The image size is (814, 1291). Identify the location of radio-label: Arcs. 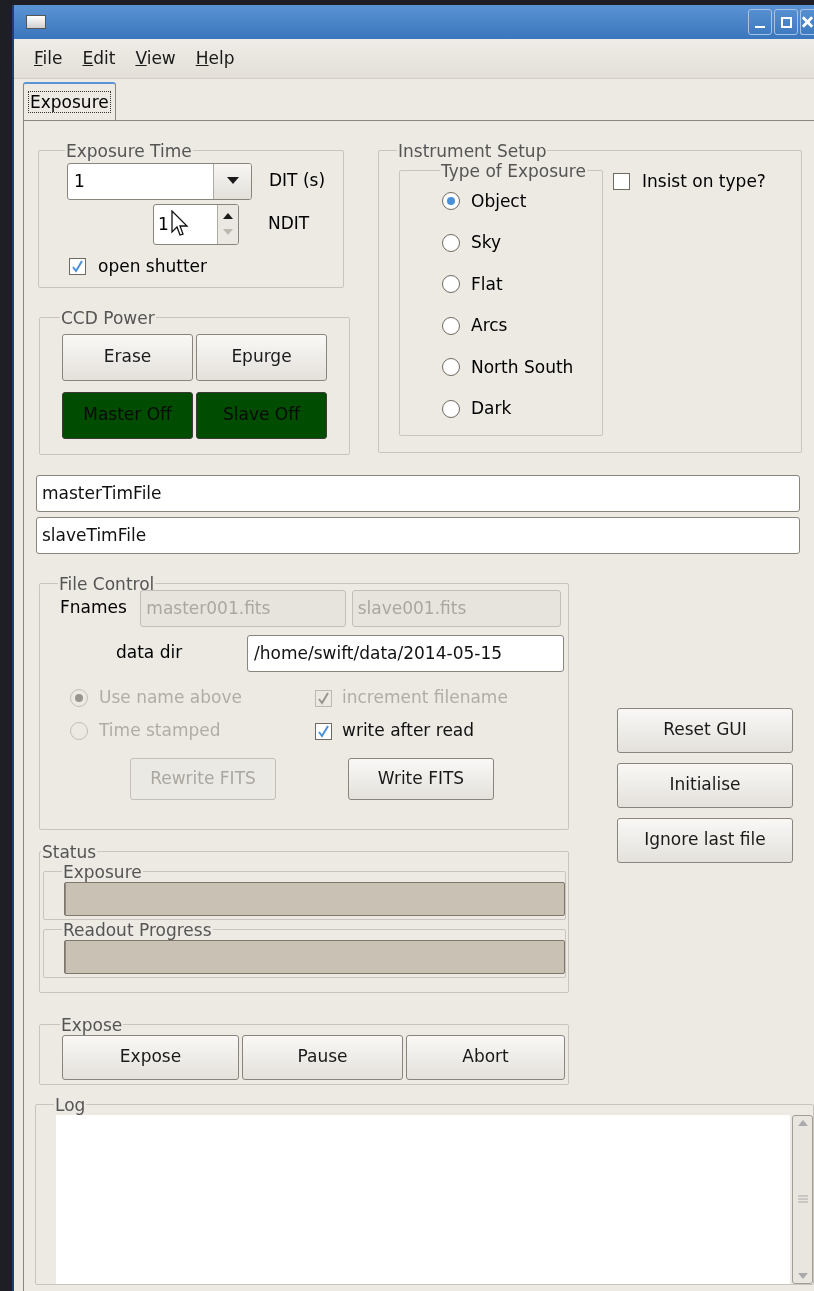
(489, 325).